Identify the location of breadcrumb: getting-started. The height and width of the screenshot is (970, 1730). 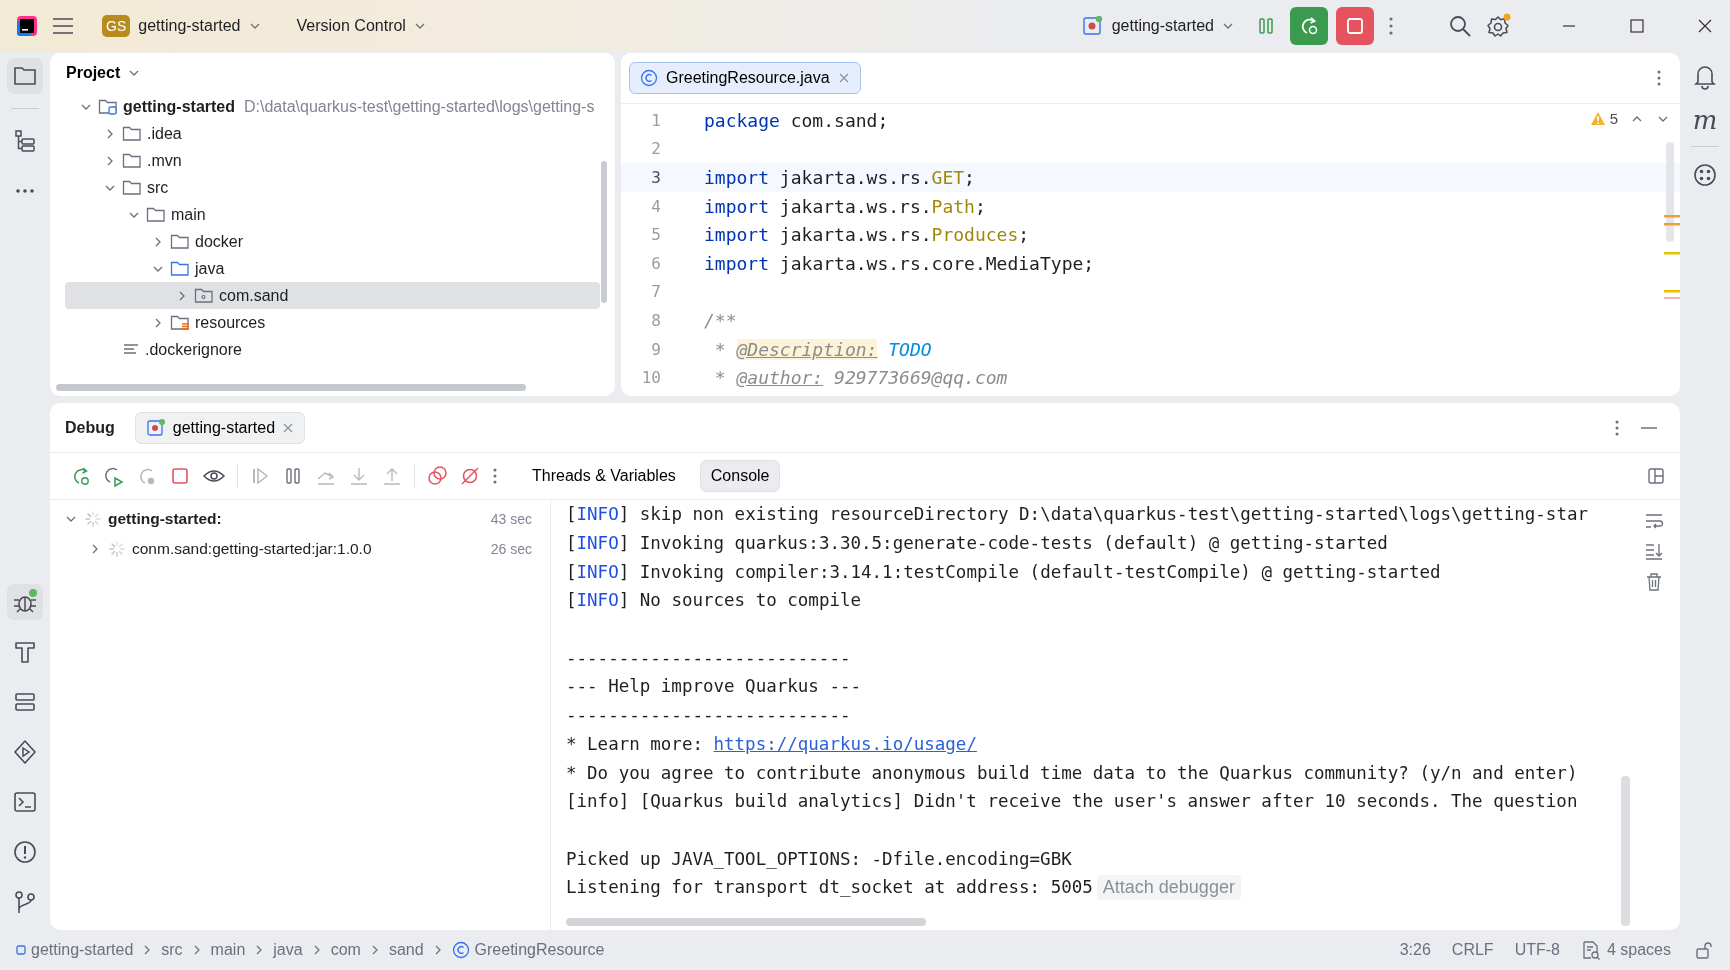
(75, 950).